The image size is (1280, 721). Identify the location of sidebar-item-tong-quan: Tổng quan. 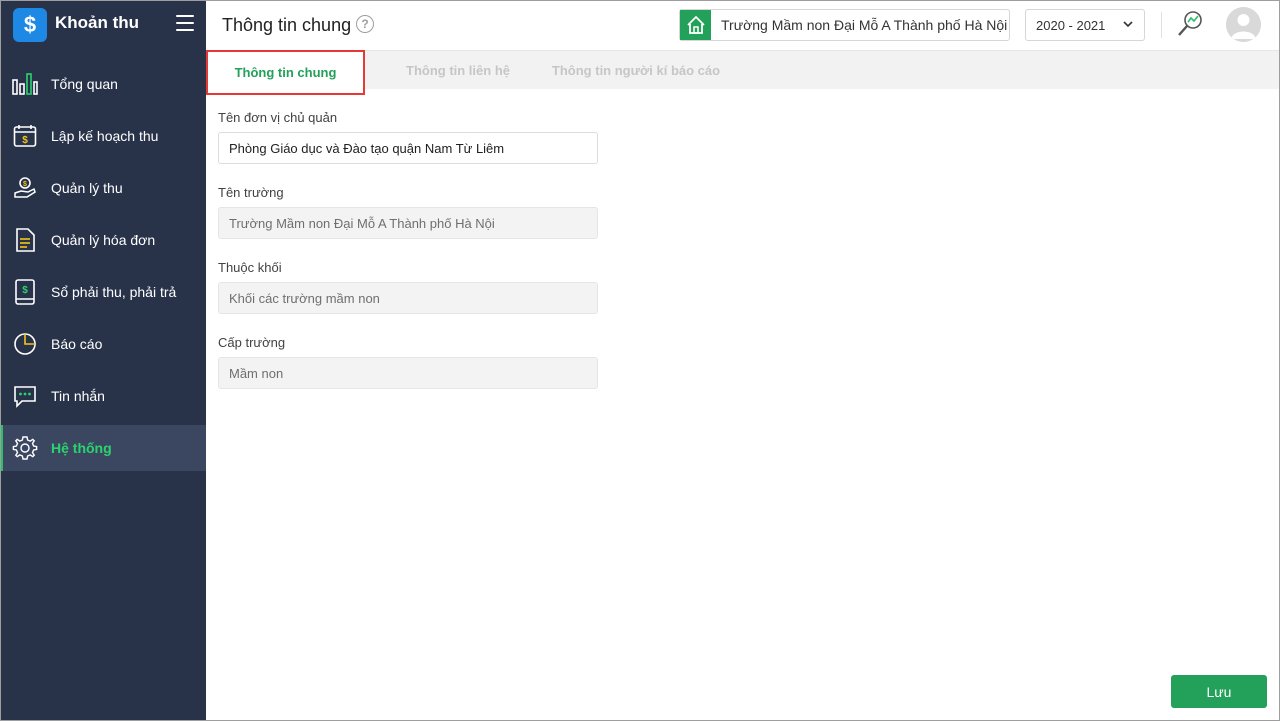
(103, 84).